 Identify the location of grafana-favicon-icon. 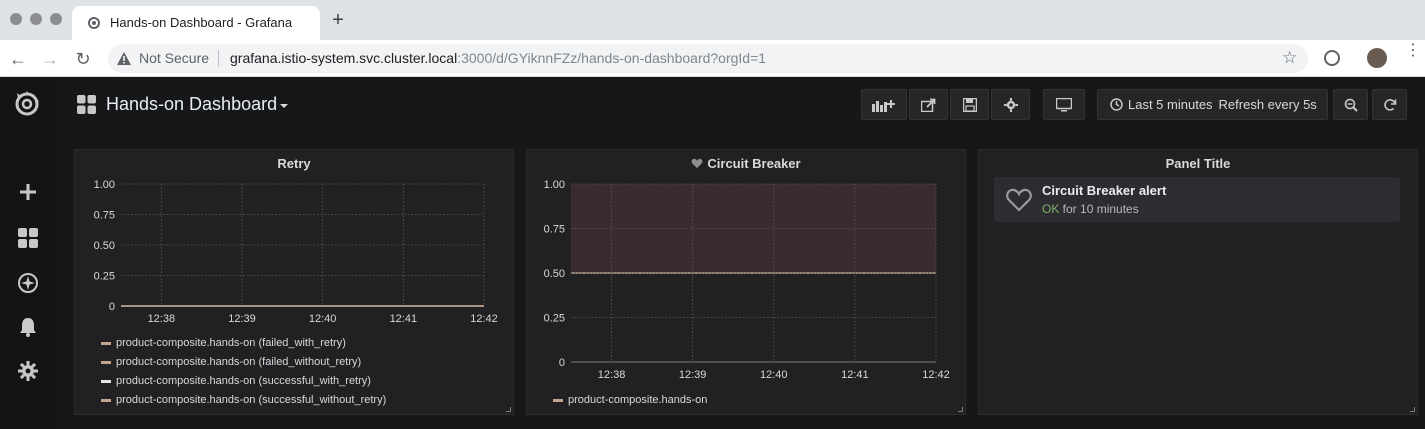
(94, 23).